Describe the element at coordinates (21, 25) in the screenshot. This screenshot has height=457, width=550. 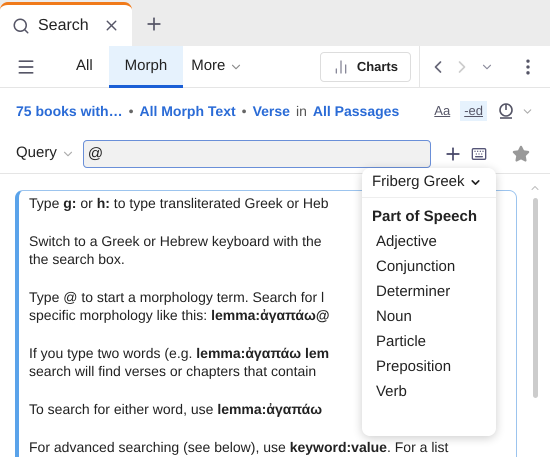
I see `search-icon` at that location.